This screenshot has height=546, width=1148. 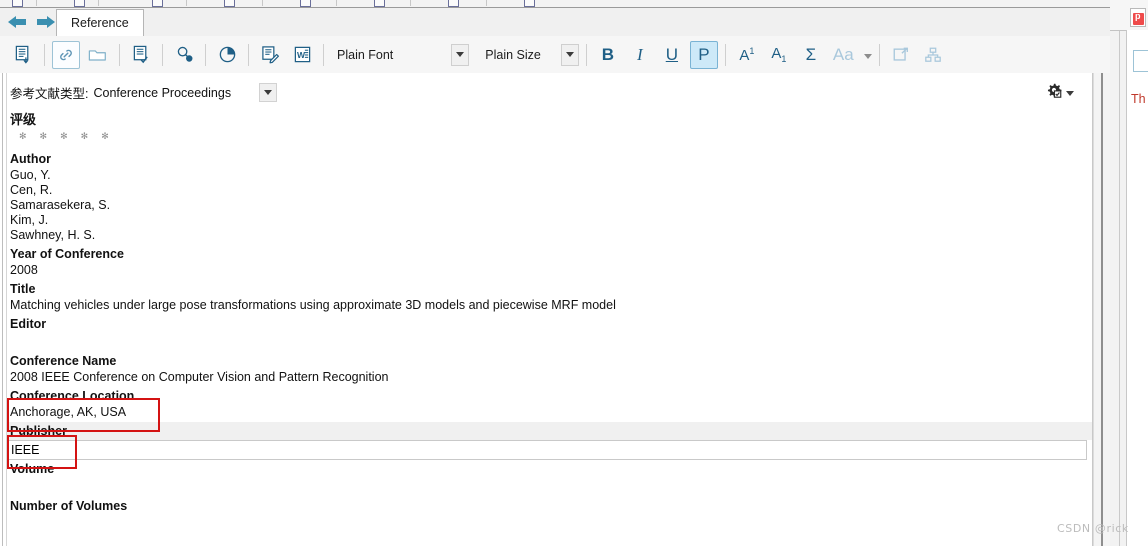 What do you see at coordinates (30, 175) in the screenshot?
I see `field-value-line: Guo, Y.` at bounding box center [30, 175].